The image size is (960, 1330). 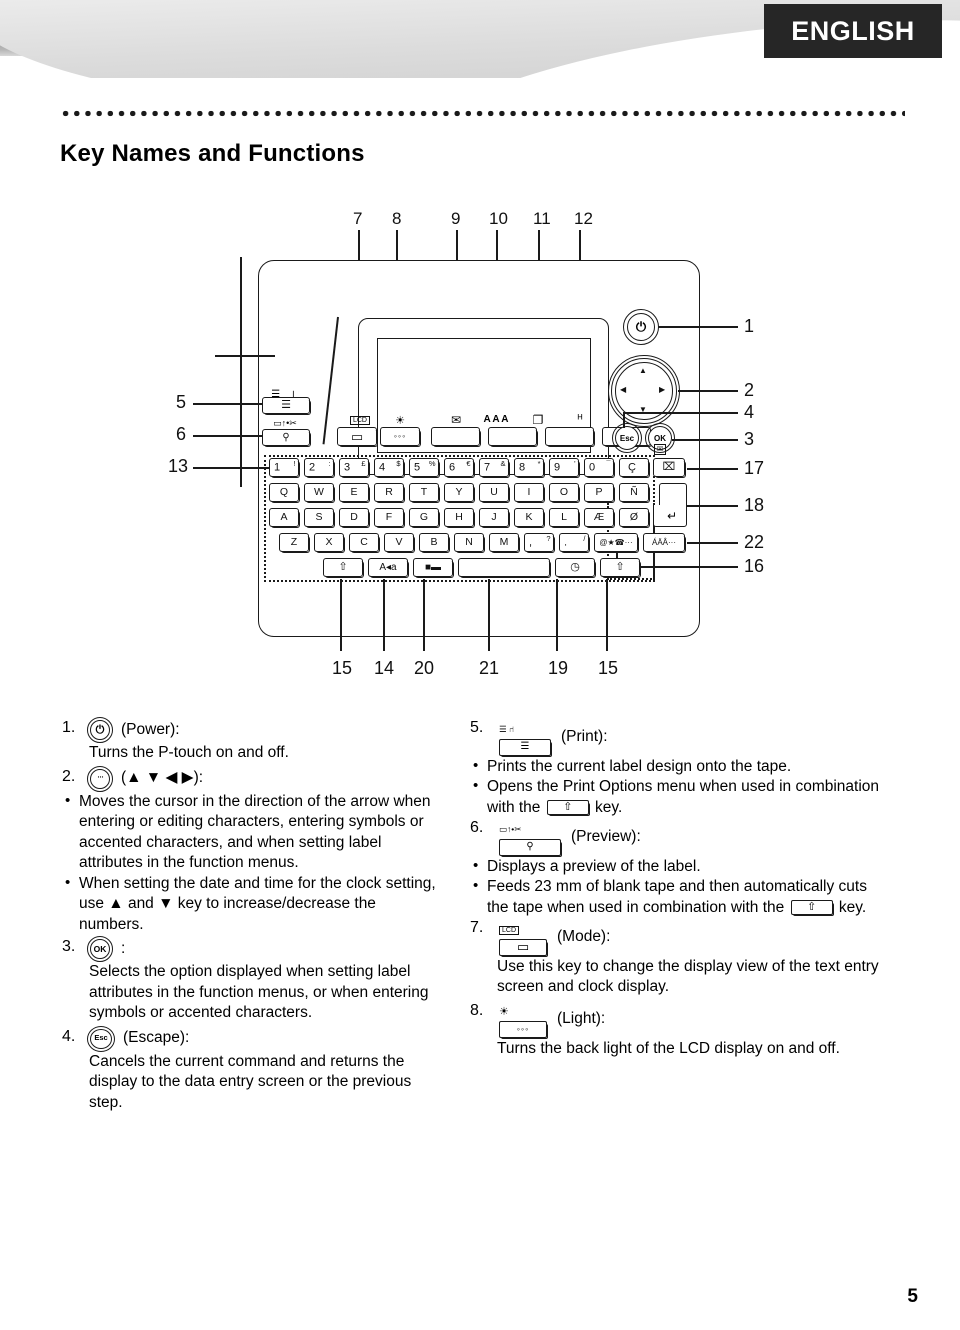 What do you see at coordinates (599, 468) in the screenshot?
I see `key-0: 0 ¯` at bounding box center [599, 468].